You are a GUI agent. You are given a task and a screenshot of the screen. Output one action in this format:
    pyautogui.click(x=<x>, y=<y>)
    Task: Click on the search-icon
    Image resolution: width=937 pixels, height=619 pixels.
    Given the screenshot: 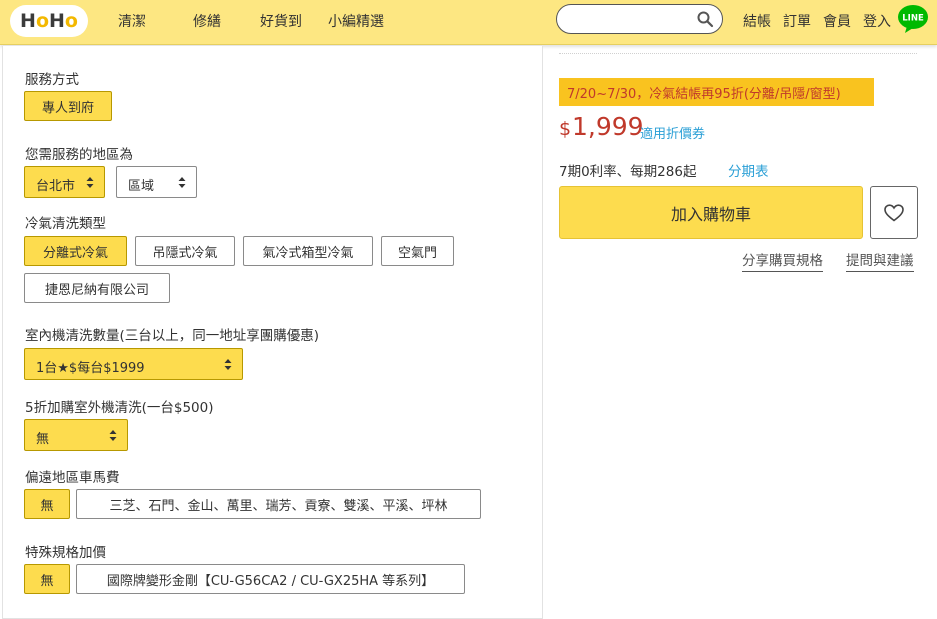 What is the action you would take?
    pyautogui.click(x=705, y=19)
    